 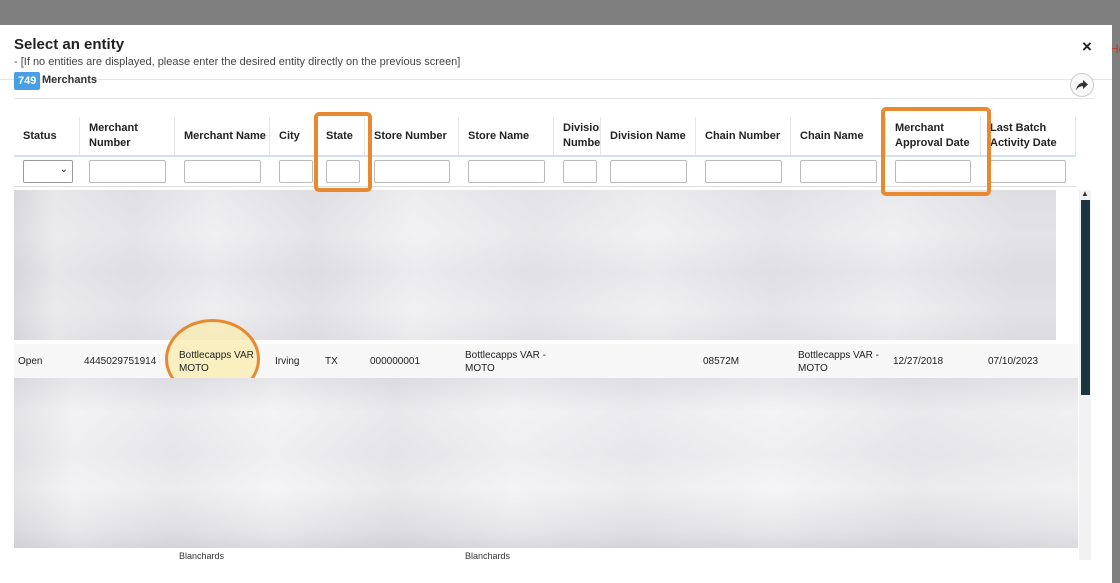 I want to click on chain-number-filter-input, so click(x=743, y=171).